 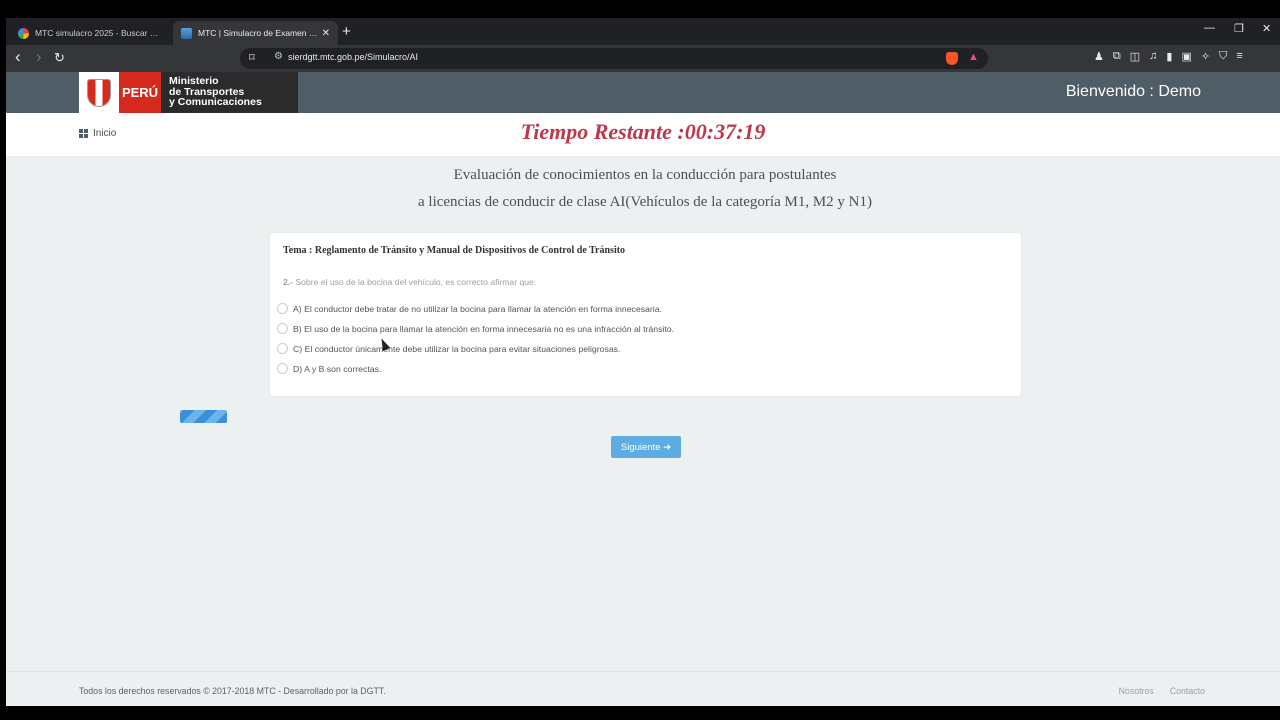 I want to click on bookmark-icon: ⌑, so click(x=252, y=57).